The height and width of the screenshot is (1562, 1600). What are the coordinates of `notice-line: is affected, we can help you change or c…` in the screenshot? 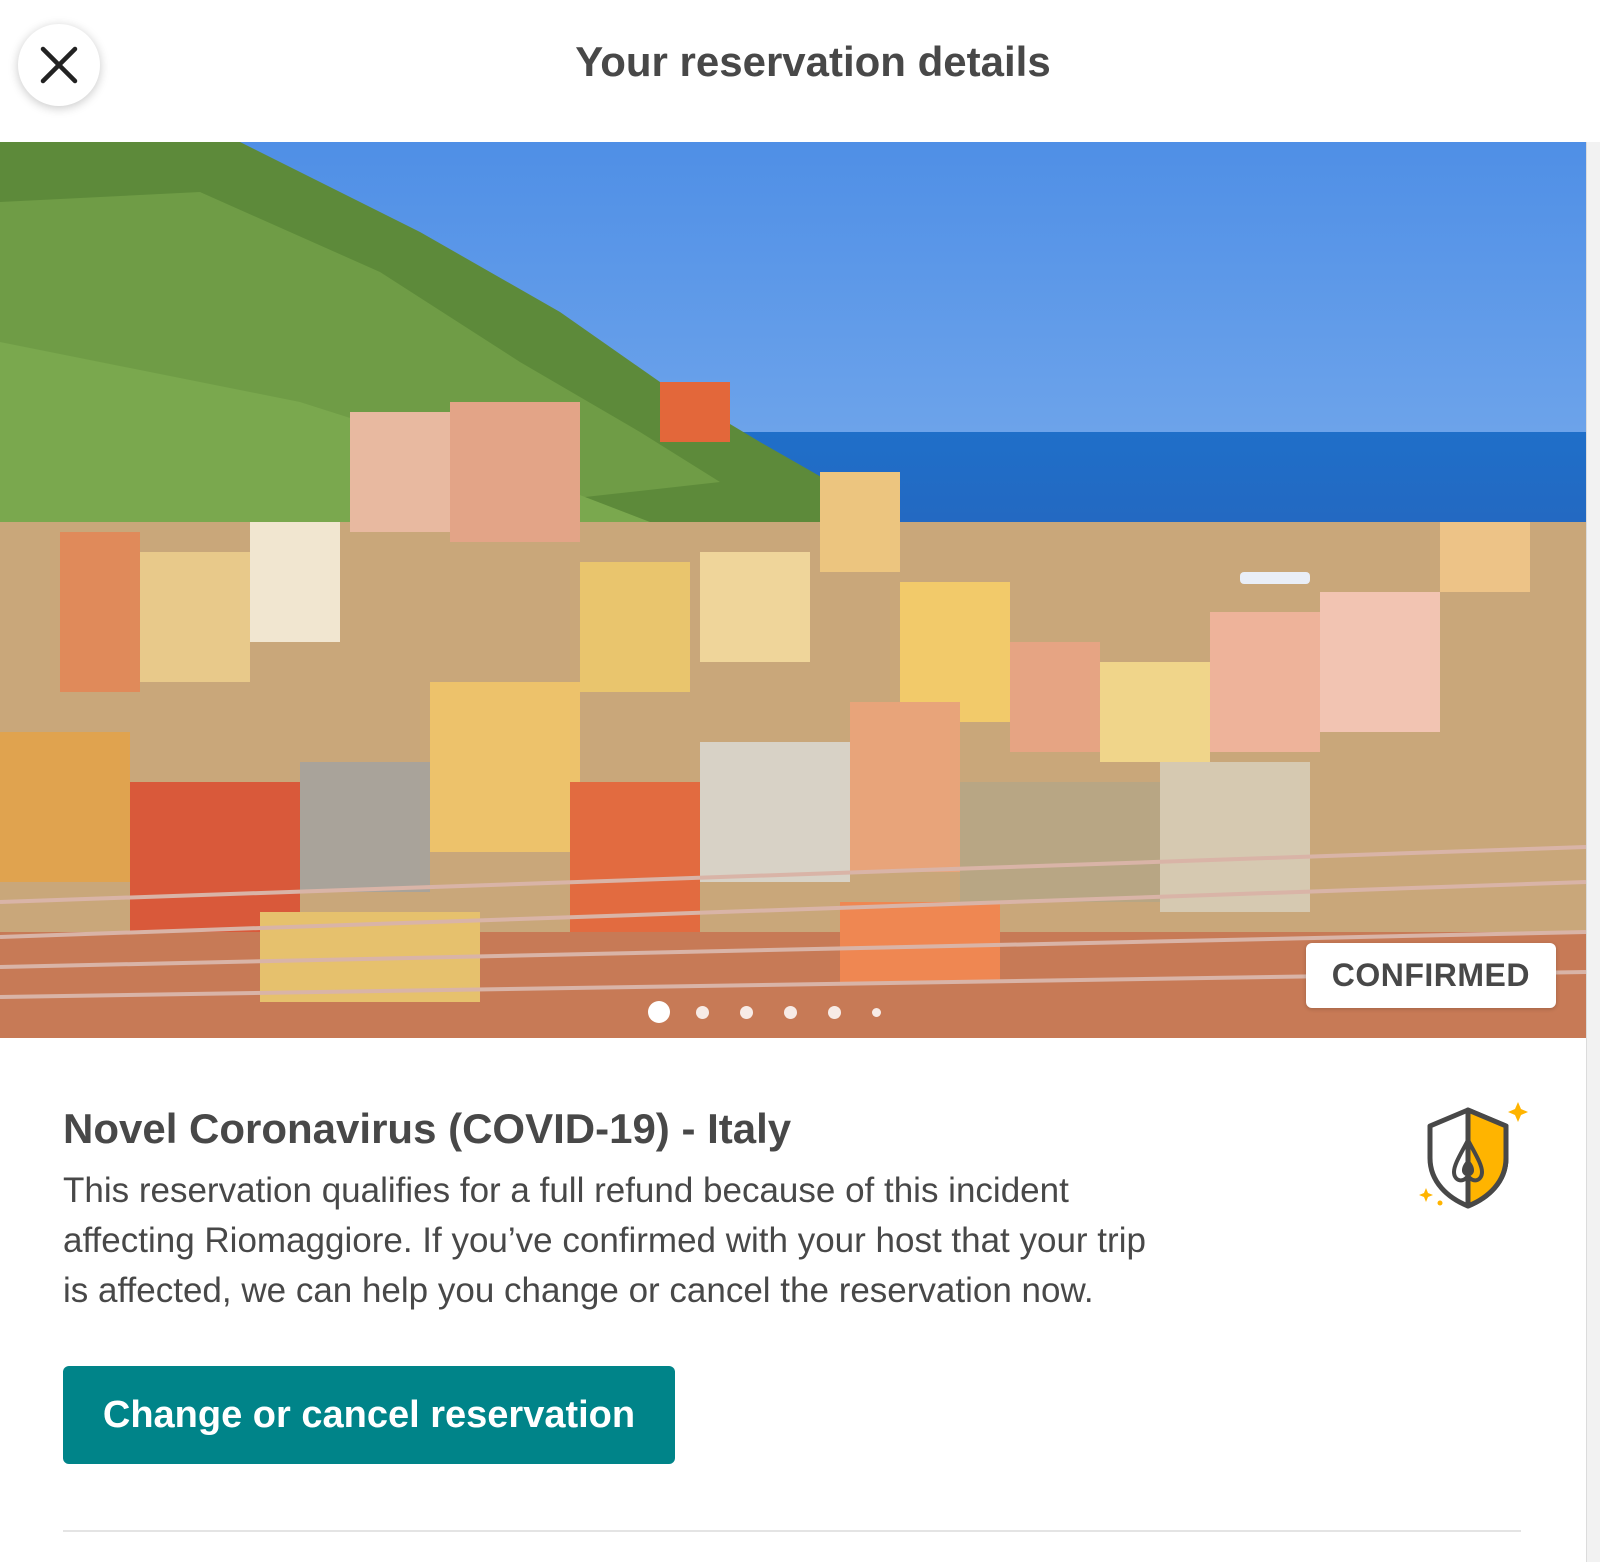 It's located at (578, 1290).